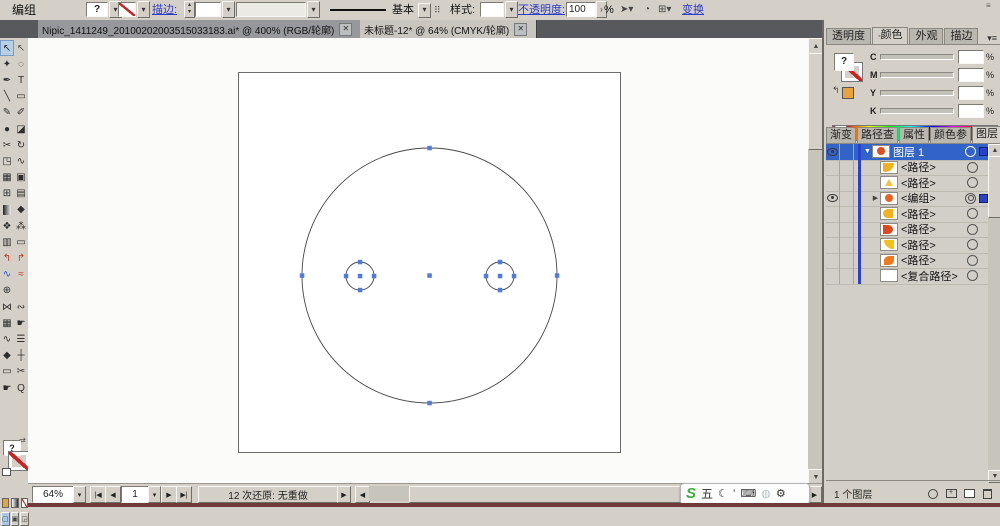  I want to click on stroke-weight-field, so click(208, 9).